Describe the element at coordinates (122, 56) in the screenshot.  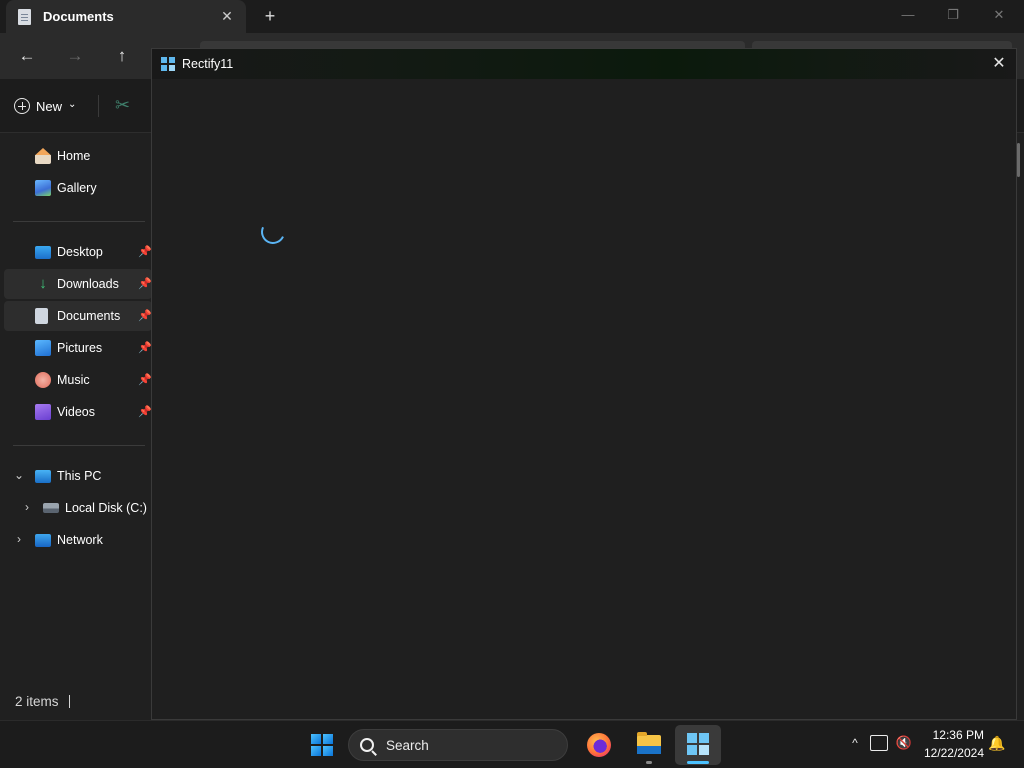
I see `up-button: ↑` at that location.